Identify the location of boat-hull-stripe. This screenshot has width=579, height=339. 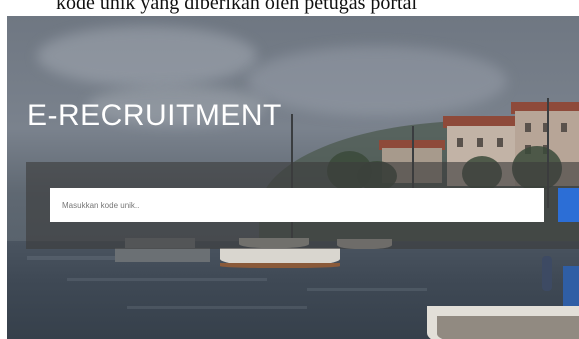
(280, 265).